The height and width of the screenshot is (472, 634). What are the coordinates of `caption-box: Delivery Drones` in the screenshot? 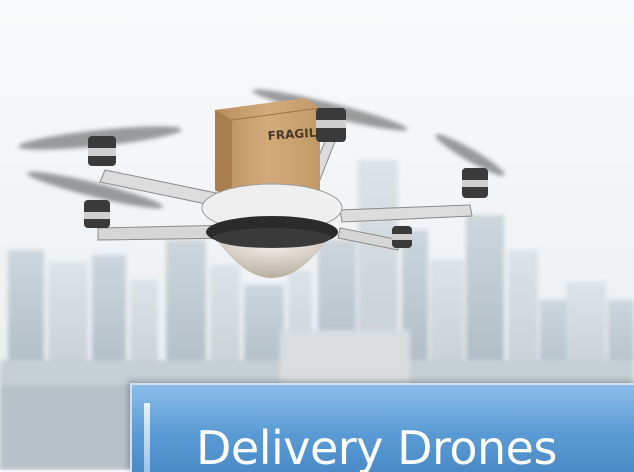 It's located at (382, 427).